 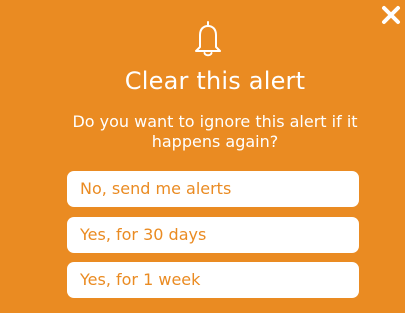 What do you see at coordinates (213, 280) in the screenshot?
I see `yes-1-week-button: Yes, for 1 week` at bounding box center [213, 280].